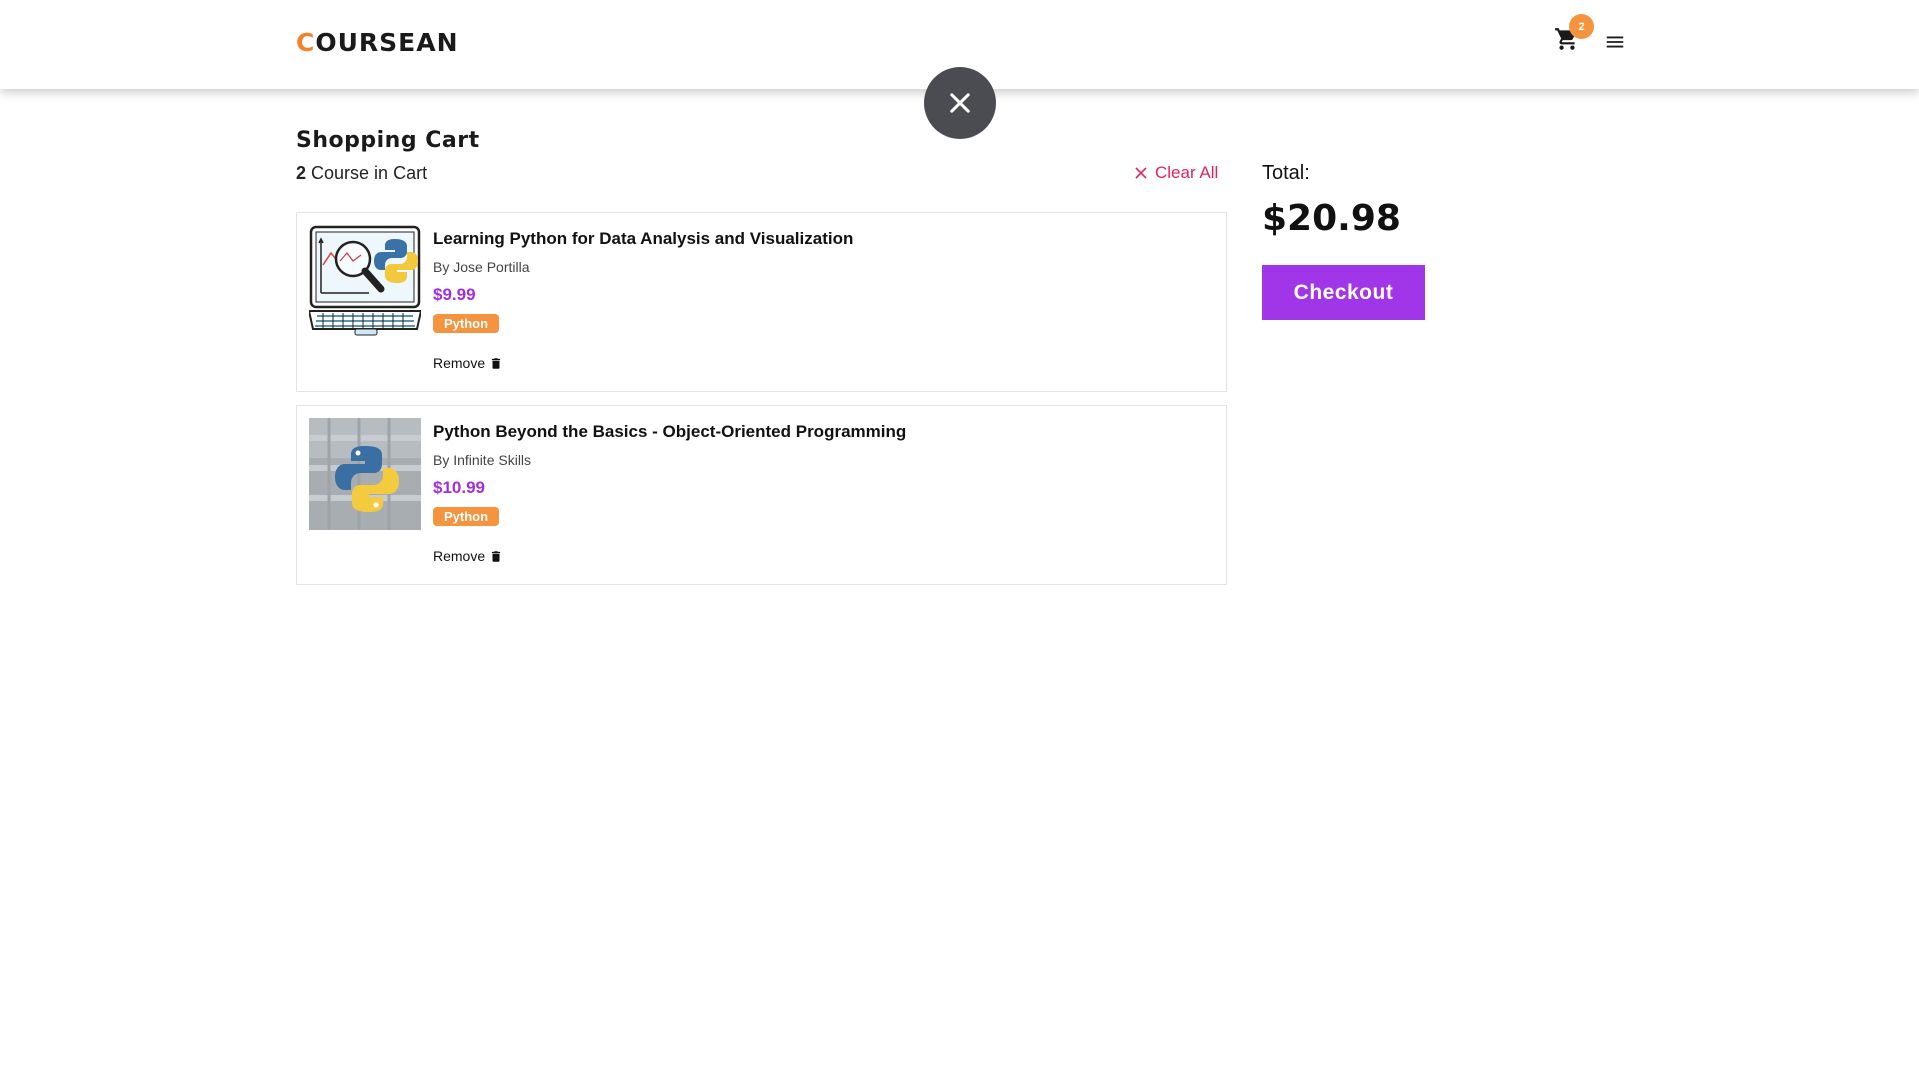  I want to click on course-author: By Infinite Skills, so click(482, 460).